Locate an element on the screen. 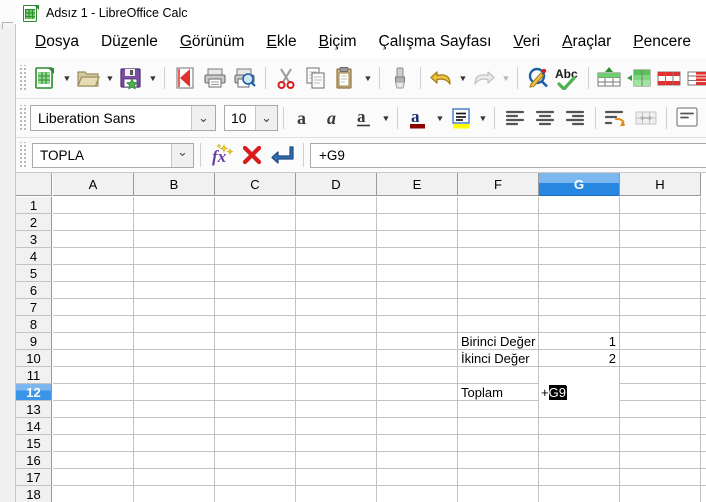  formula-bar-grip is located at coordinates (22, 155).